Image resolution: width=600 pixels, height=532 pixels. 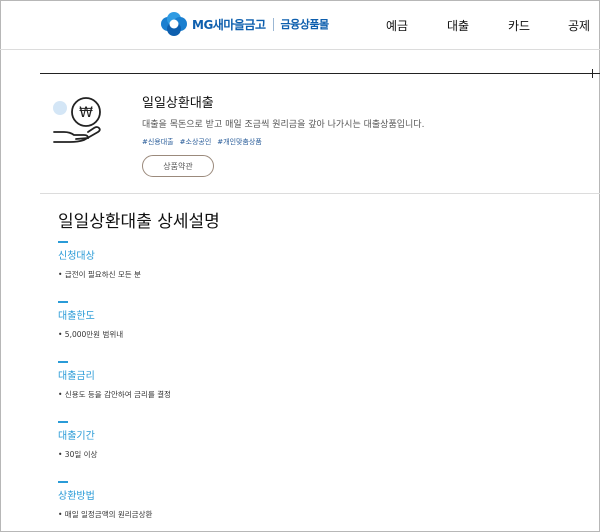 What do you see at coordinates (320, 193) in the screenshot?
I see `section-divider-middle` at bounding box center [320, 193].